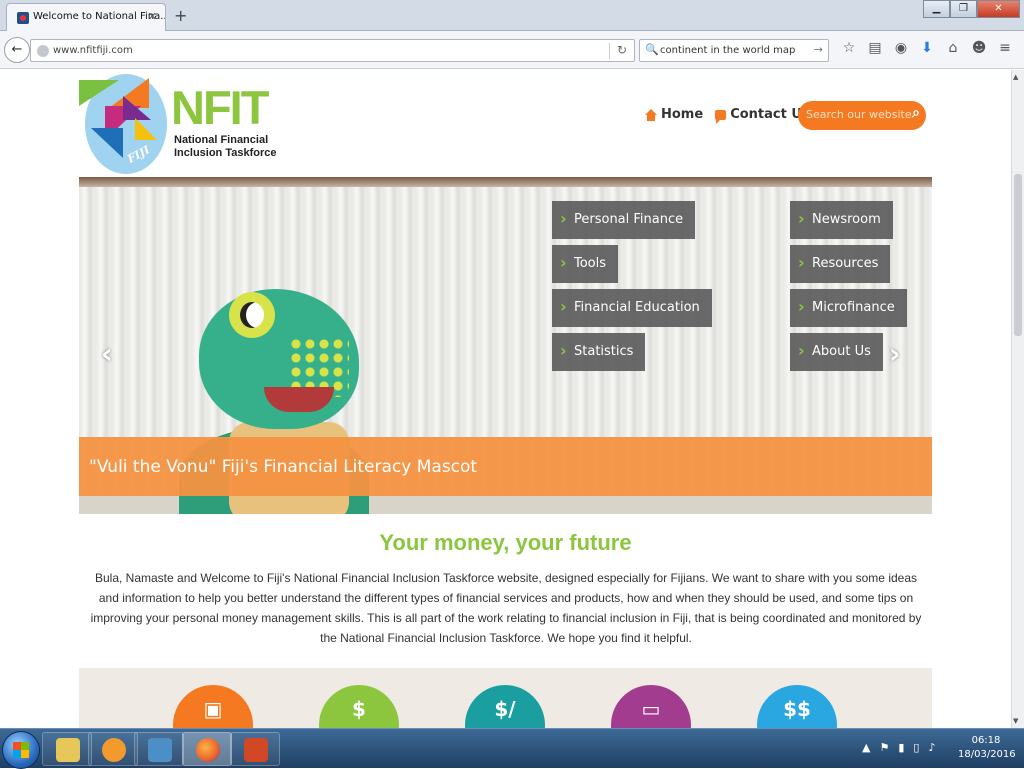 The width and height of the screenshot is (1024, 769). I want to click on feature-glyph: $, so click(359, 709).